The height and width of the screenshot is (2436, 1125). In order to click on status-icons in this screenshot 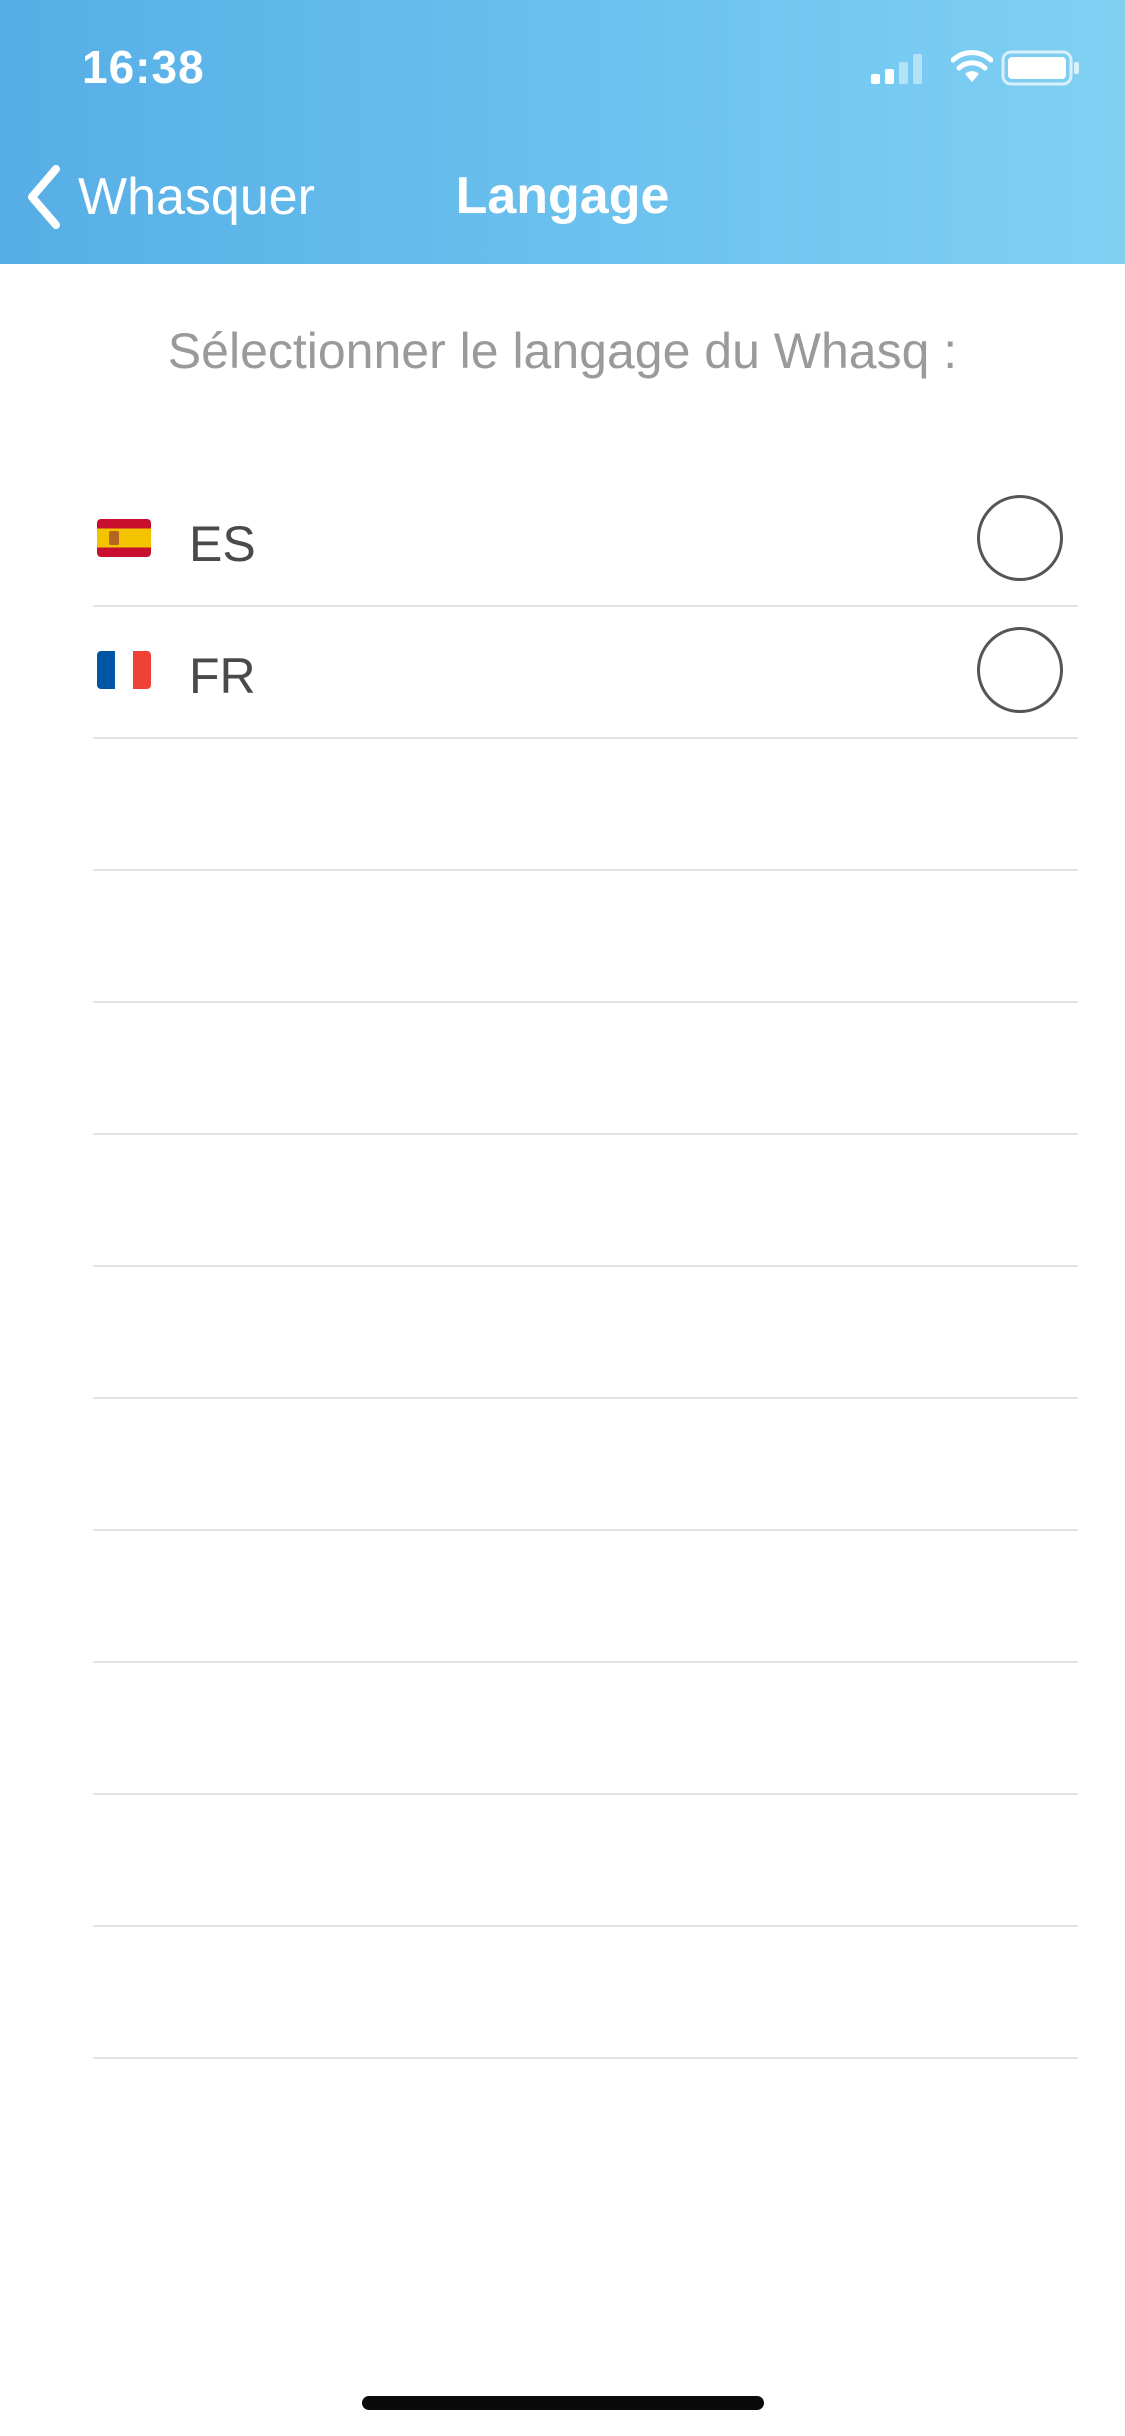, I will do `click(976, 69)`.